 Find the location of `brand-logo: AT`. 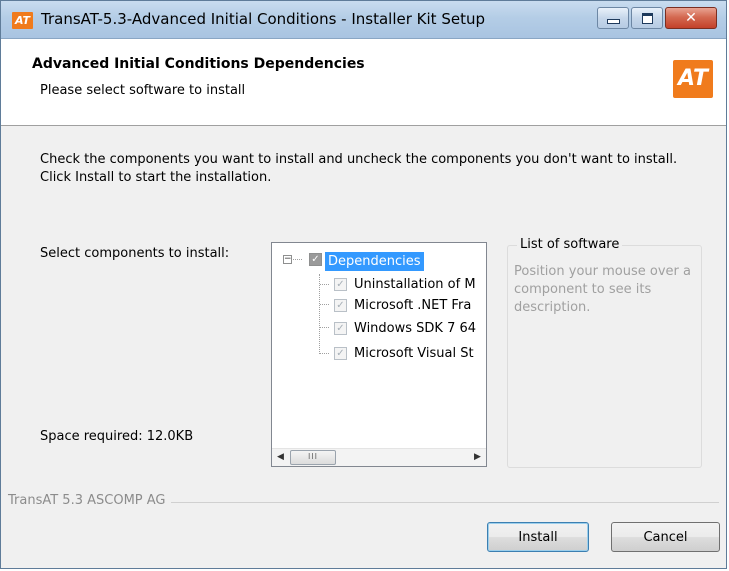

brand-logo: AT is located at coordinates (693, 79).